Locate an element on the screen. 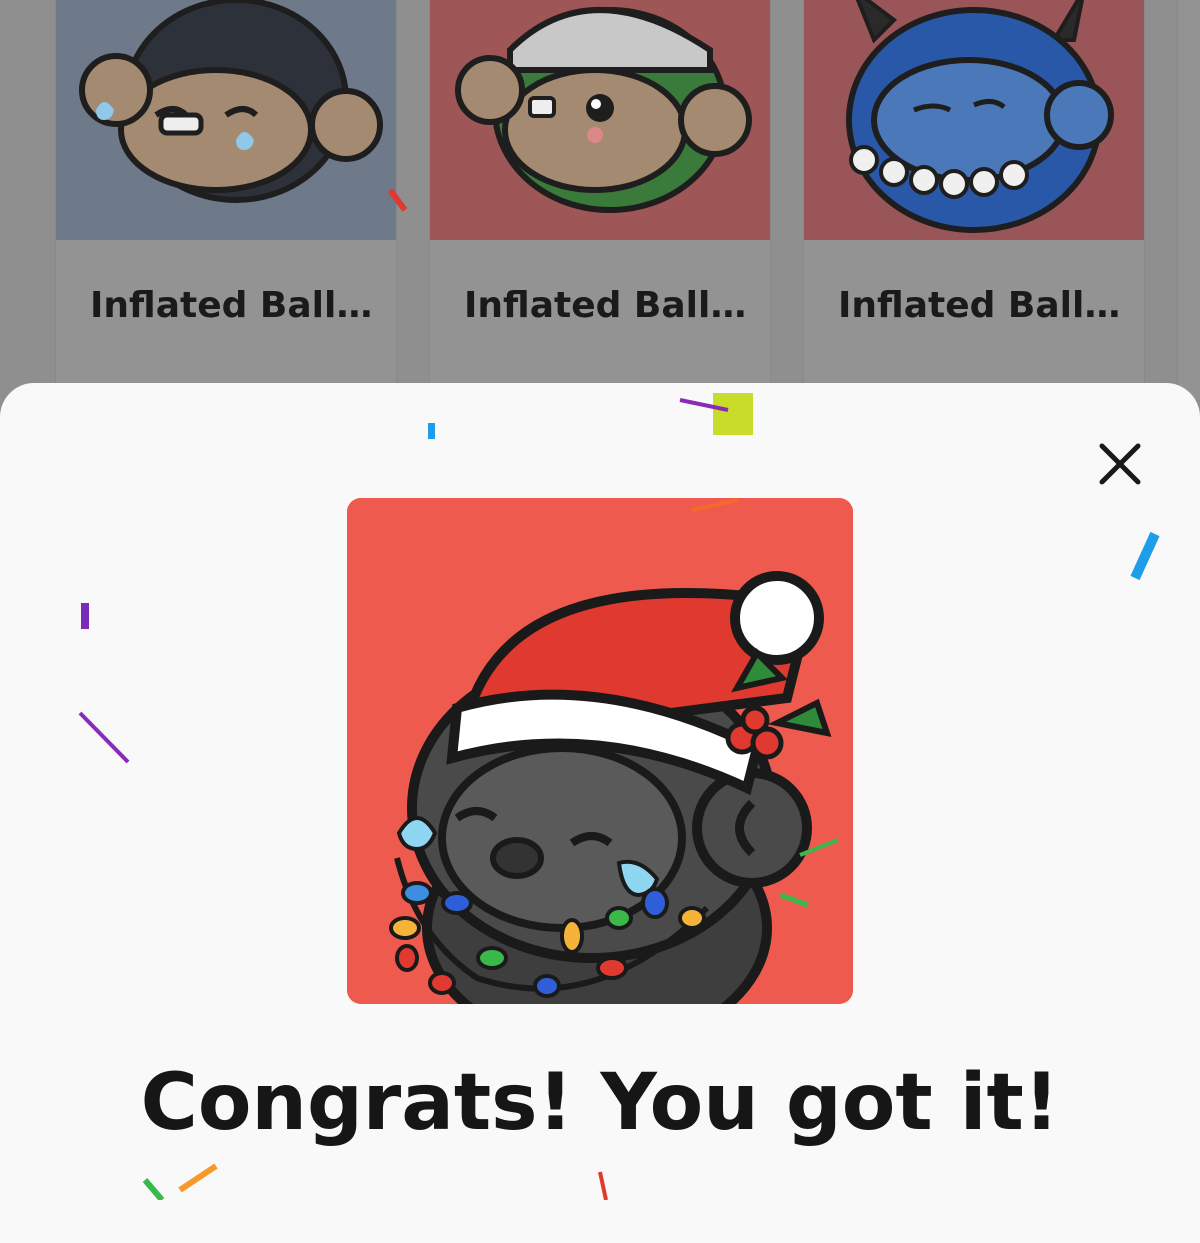 The width and height of the screenshot is (1200, 1243). close-button is located at coordinates (1120, 464).